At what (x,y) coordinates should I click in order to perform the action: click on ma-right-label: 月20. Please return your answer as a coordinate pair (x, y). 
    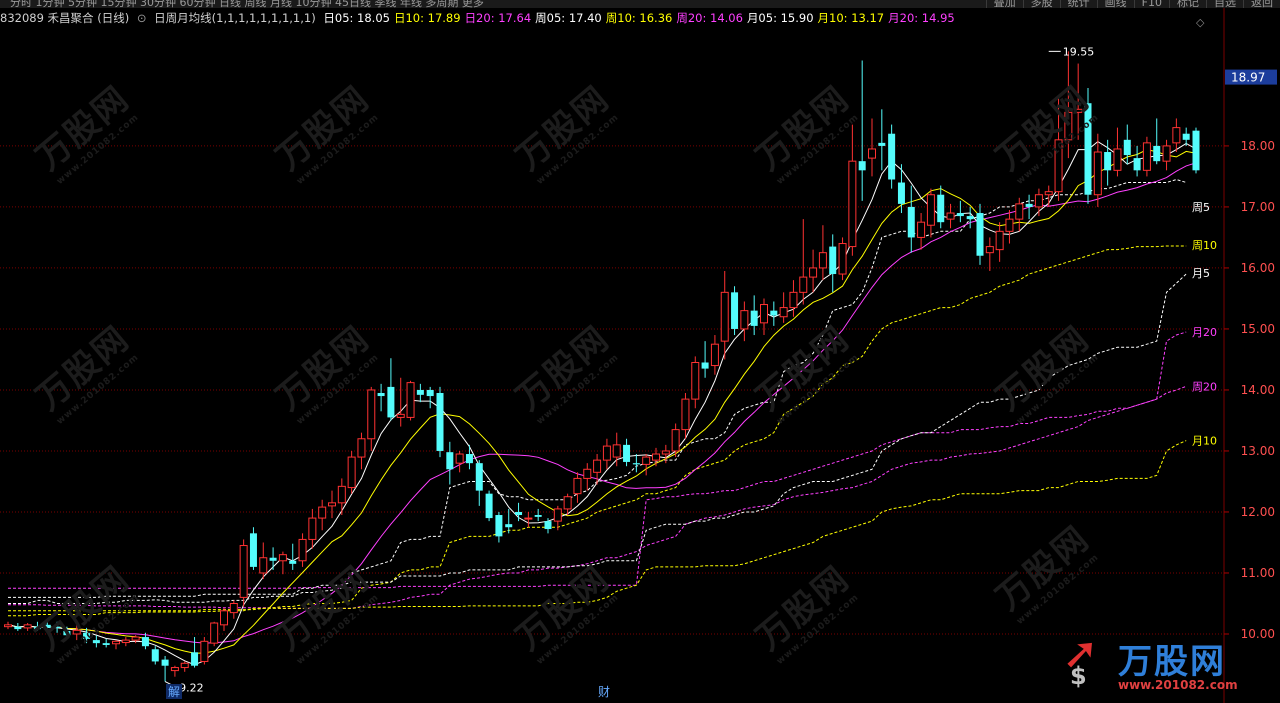
    Looking at the image, I should click on (1204, 332).